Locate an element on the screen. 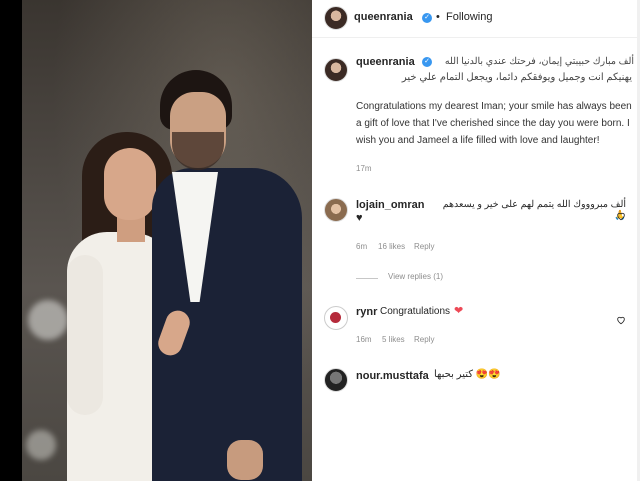 The height and width of the screenshot is (481, 640). woman-face is located at coordinates (130, 184).